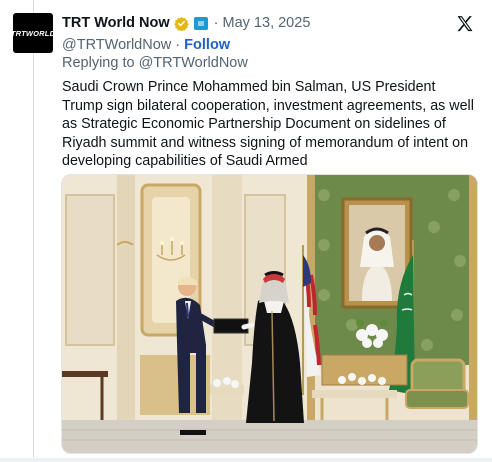 The image size is (492, 462). Describe the element at coordinates (155, 63) in the screenshot. I see `replying-to: Replying to @TRTWorldNow` at that location.